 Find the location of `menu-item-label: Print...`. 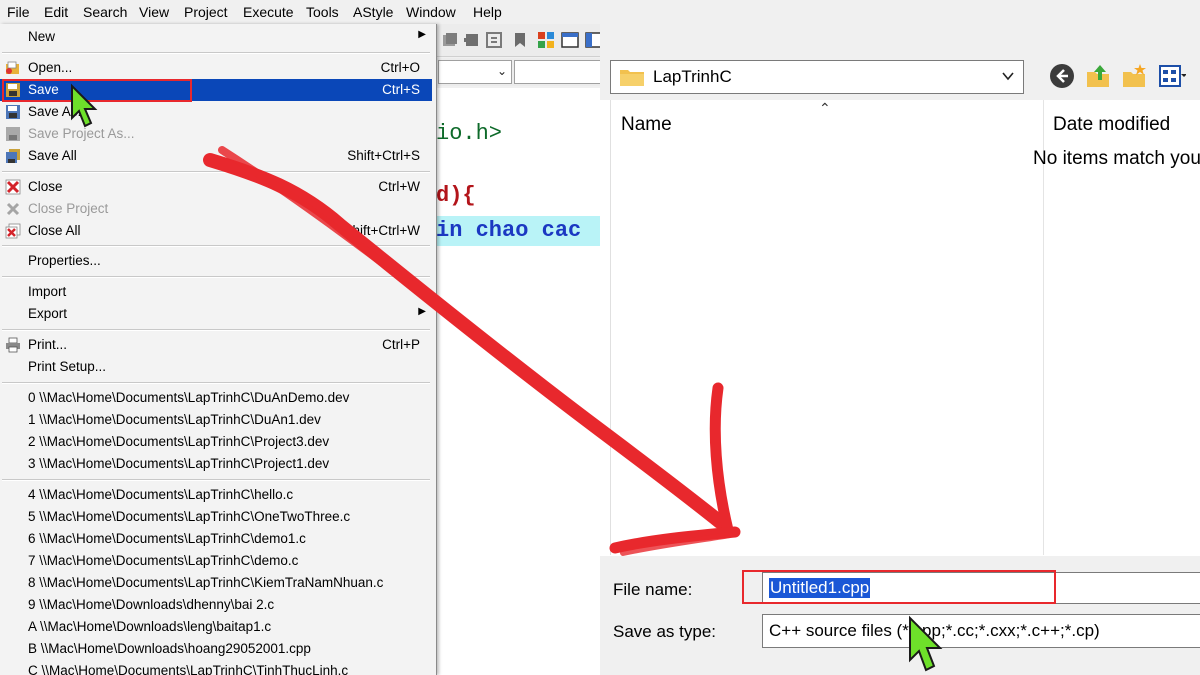

menu-item-label: Print... is located at coordinates (48, 344).